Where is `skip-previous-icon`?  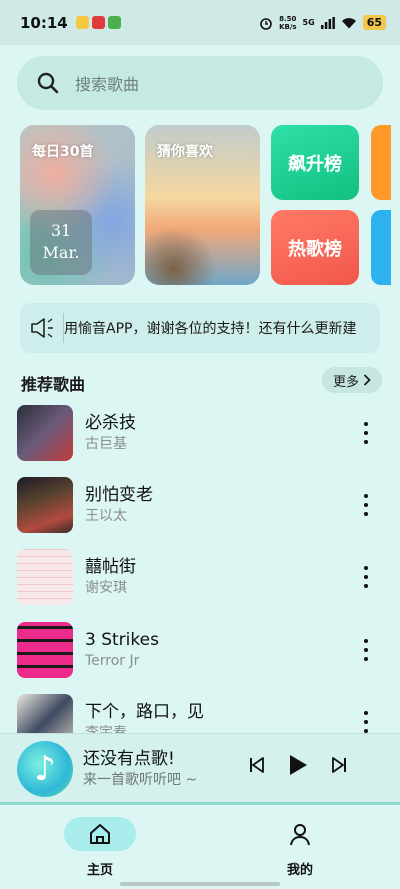
skip-previous-icon is located at coordinates (257, 765).